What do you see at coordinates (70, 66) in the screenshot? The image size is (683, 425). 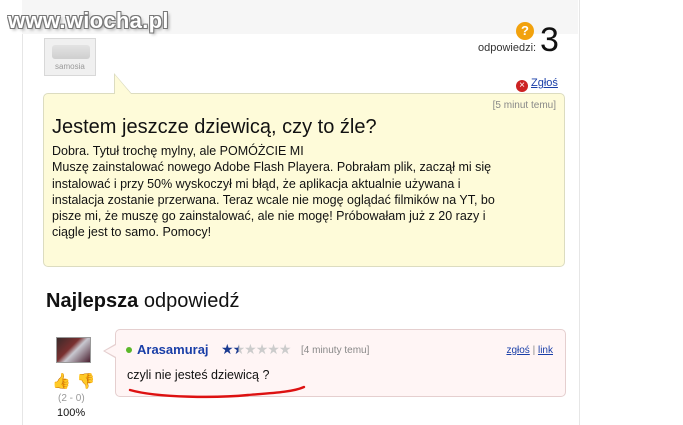 I see `avatar-logo-text: samosia` at bounding box center [70, 66].